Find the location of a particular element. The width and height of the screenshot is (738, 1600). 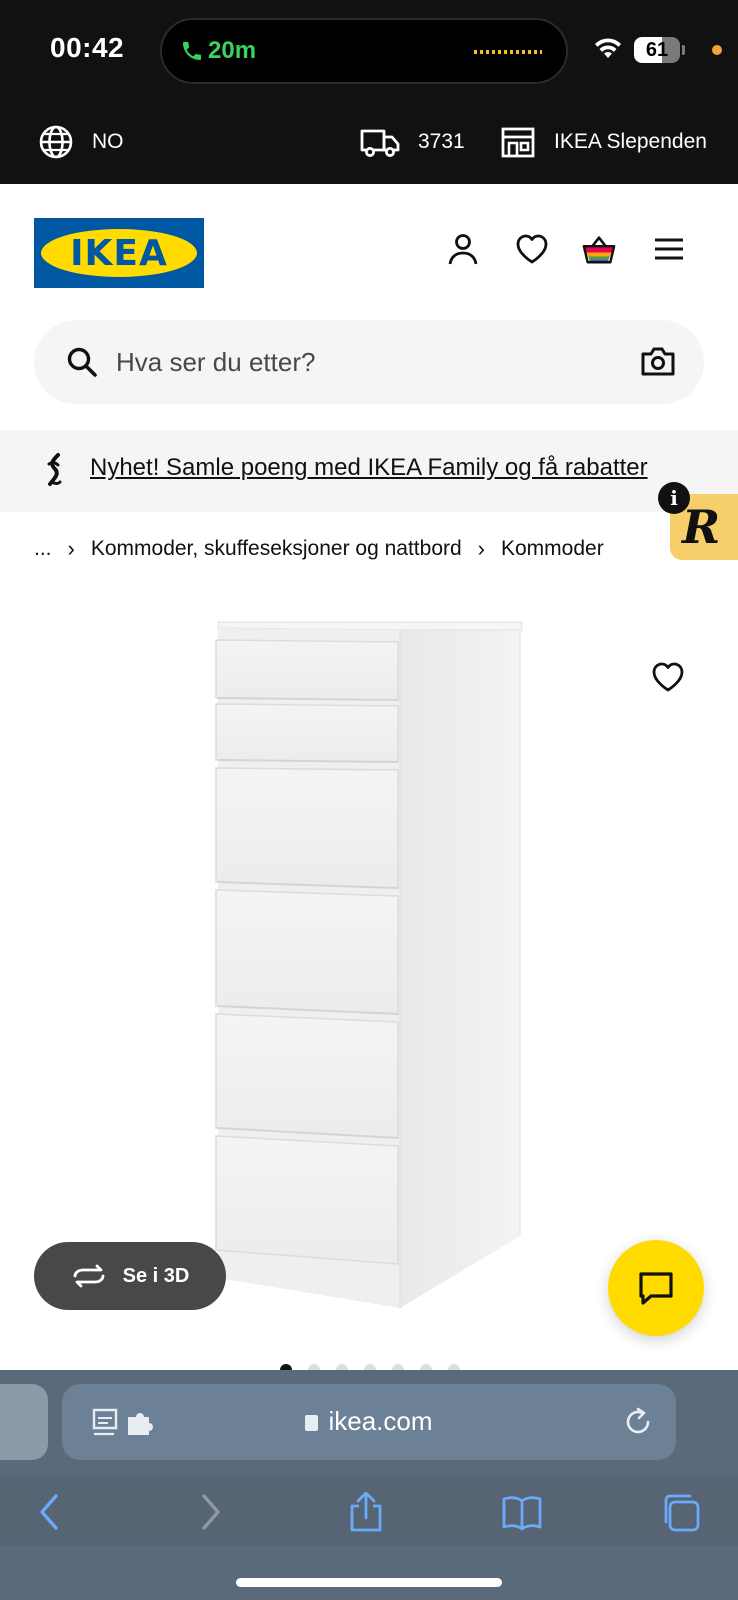

store-selector: IKEA Slependen is located at coordinates (603, 142).